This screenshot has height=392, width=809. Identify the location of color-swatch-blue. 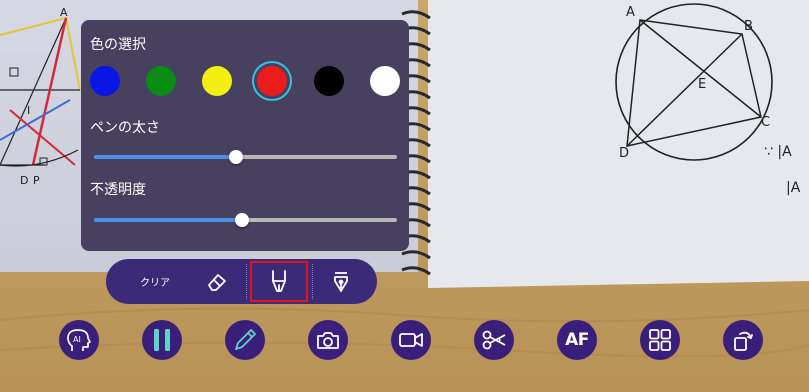
(105, 81).